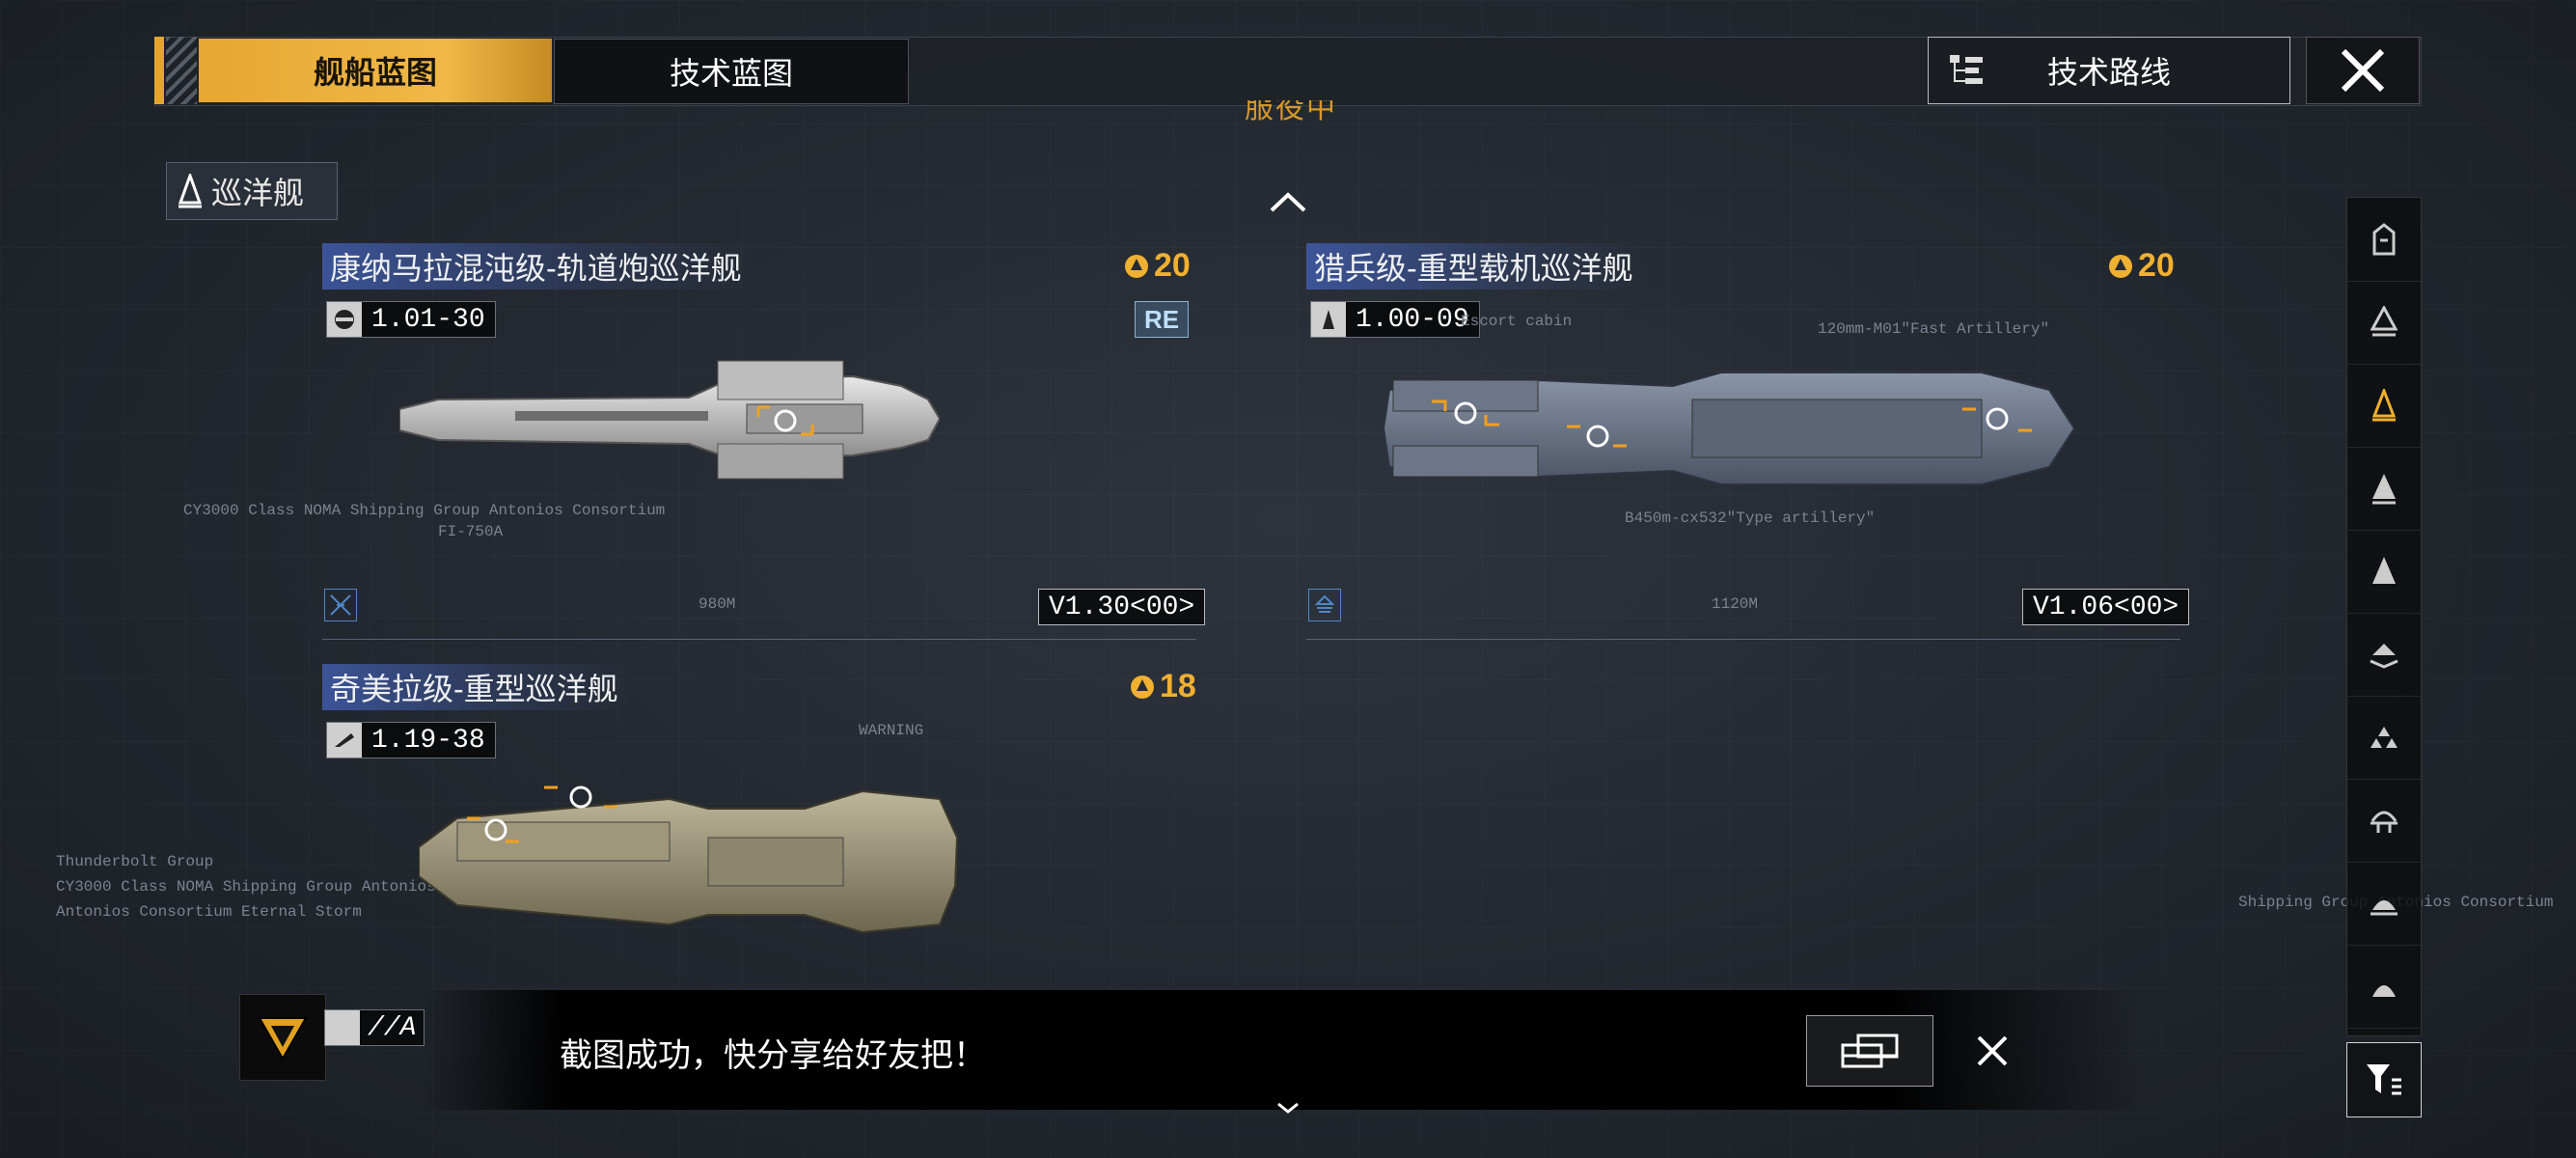  I want to click on filter-button, so click(2384, 1079).